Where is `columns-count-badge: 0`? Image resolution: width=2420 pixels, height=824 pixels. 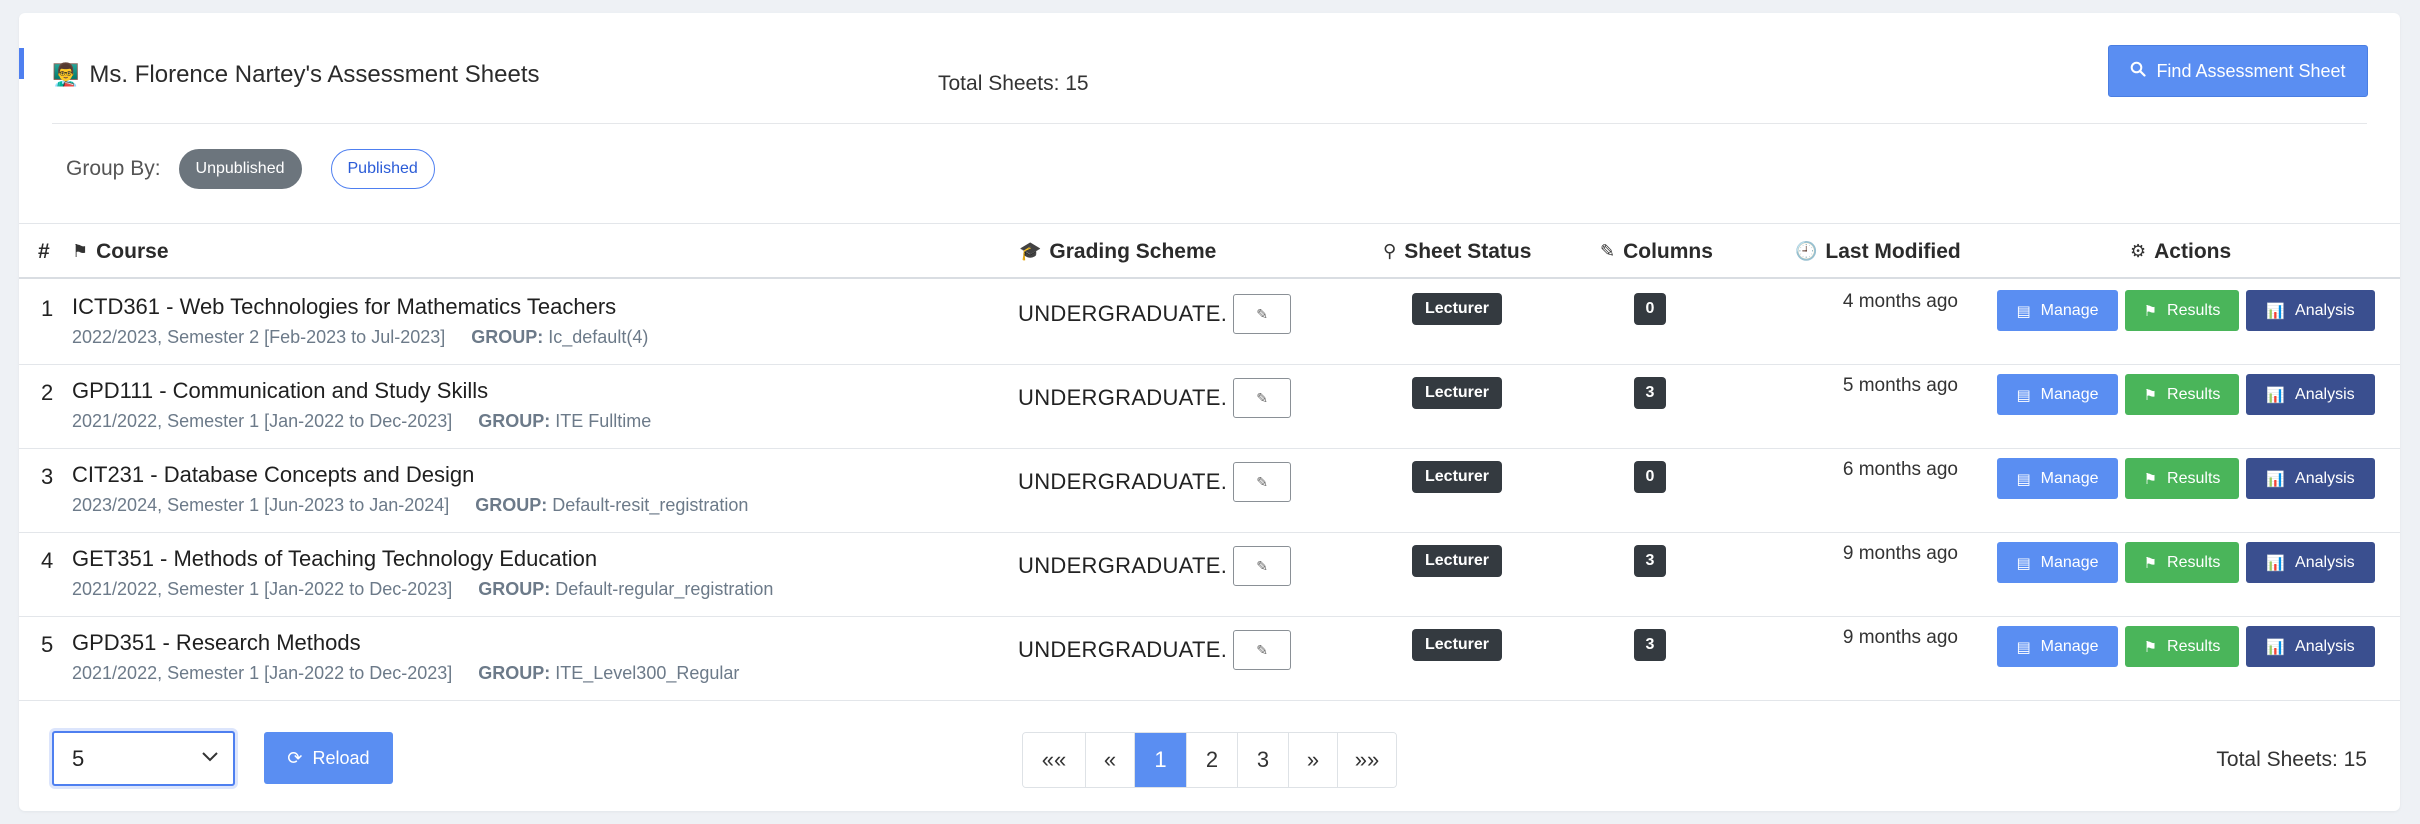 columns-count-badge: 0 is located at coordinates (1650, 309).